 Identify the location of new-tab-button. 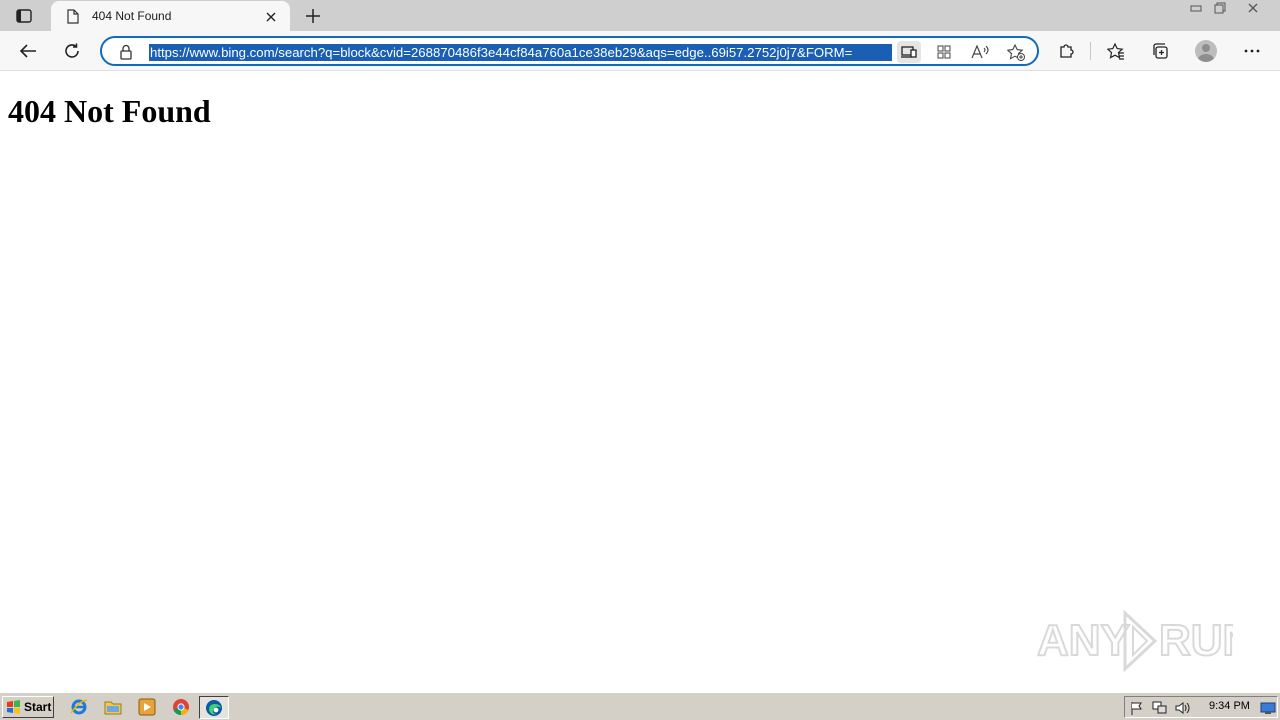
(313, 16).